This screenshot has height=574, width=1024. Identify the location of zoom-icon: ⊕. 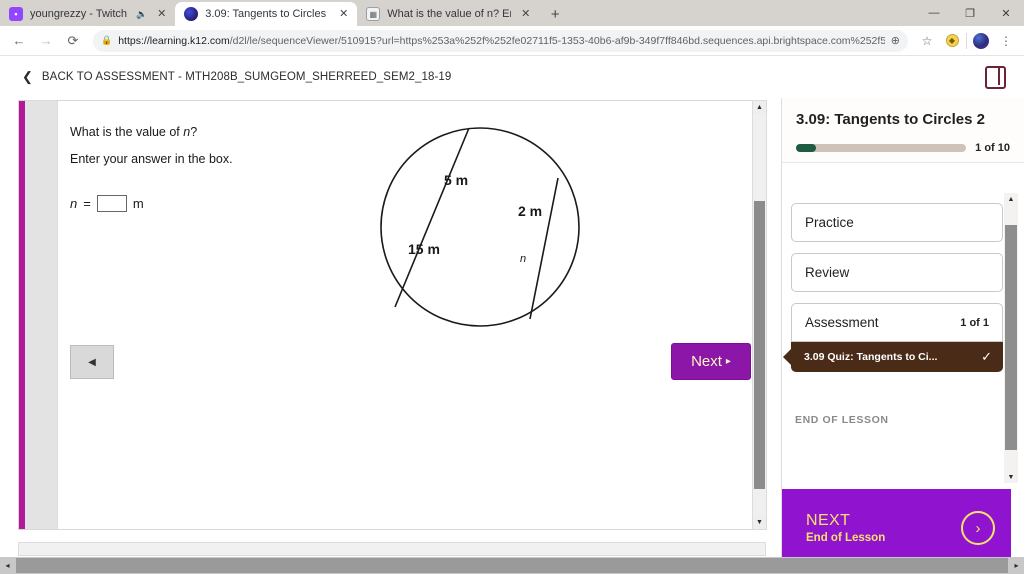
(895, 40).